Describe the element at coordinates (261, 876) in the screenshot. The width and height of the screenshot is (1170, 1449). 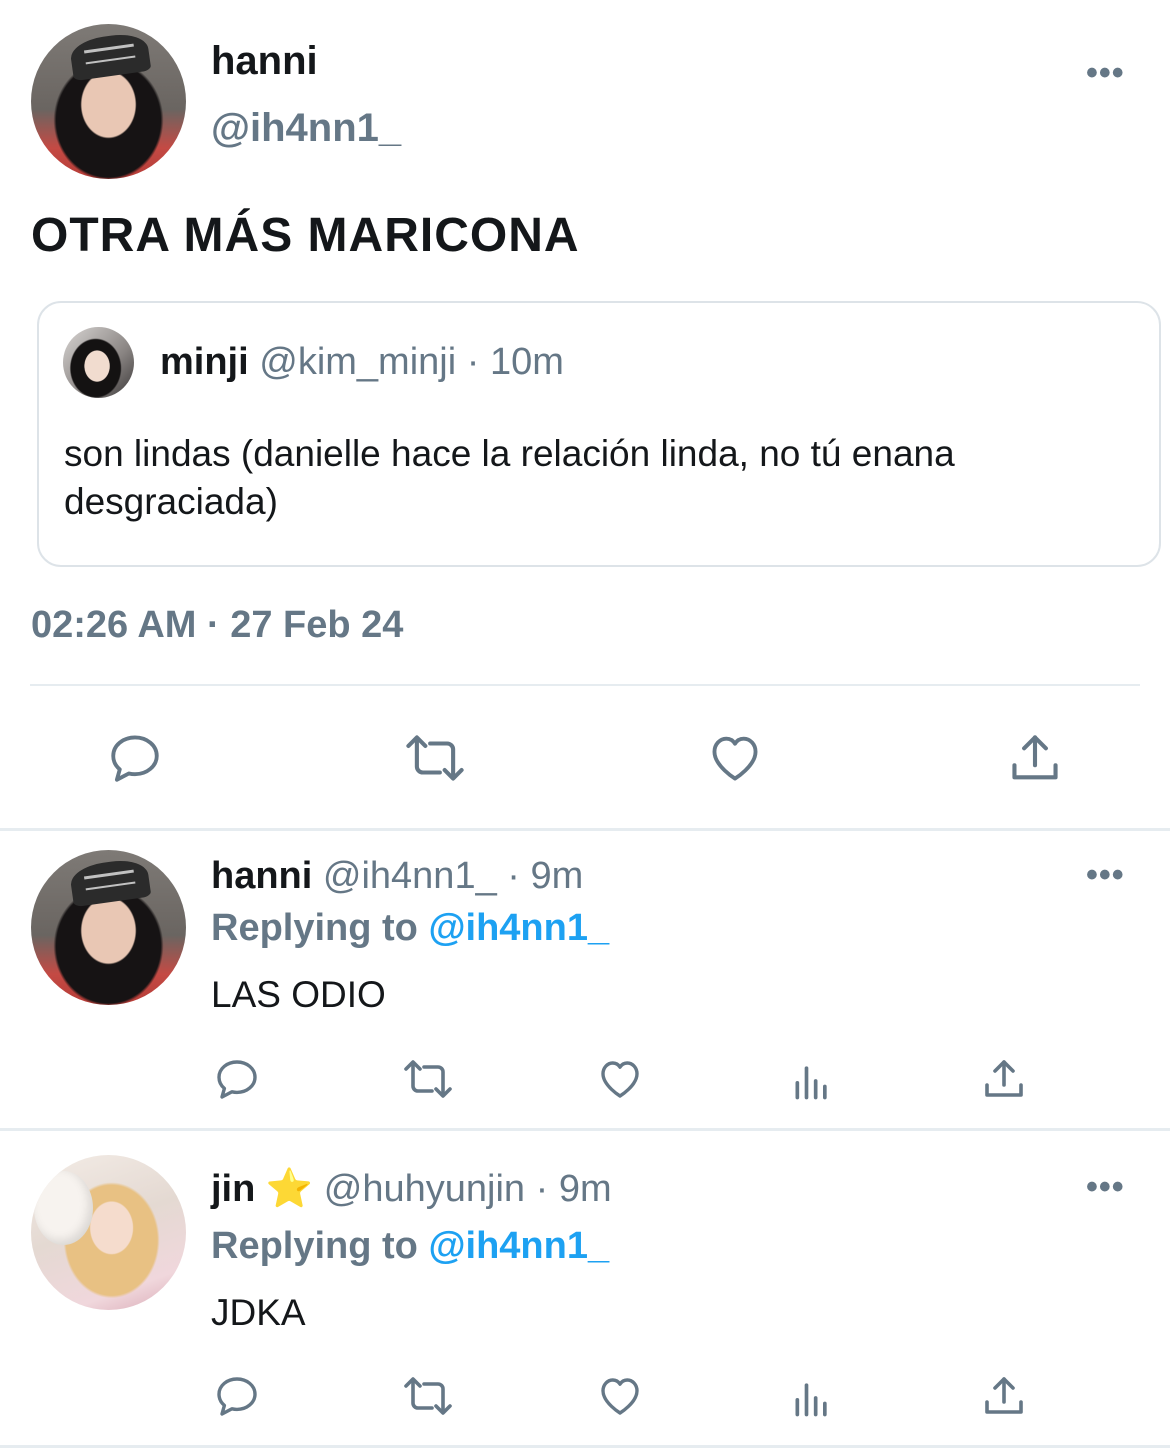
I see `reply-display-name: hanni` at that location.